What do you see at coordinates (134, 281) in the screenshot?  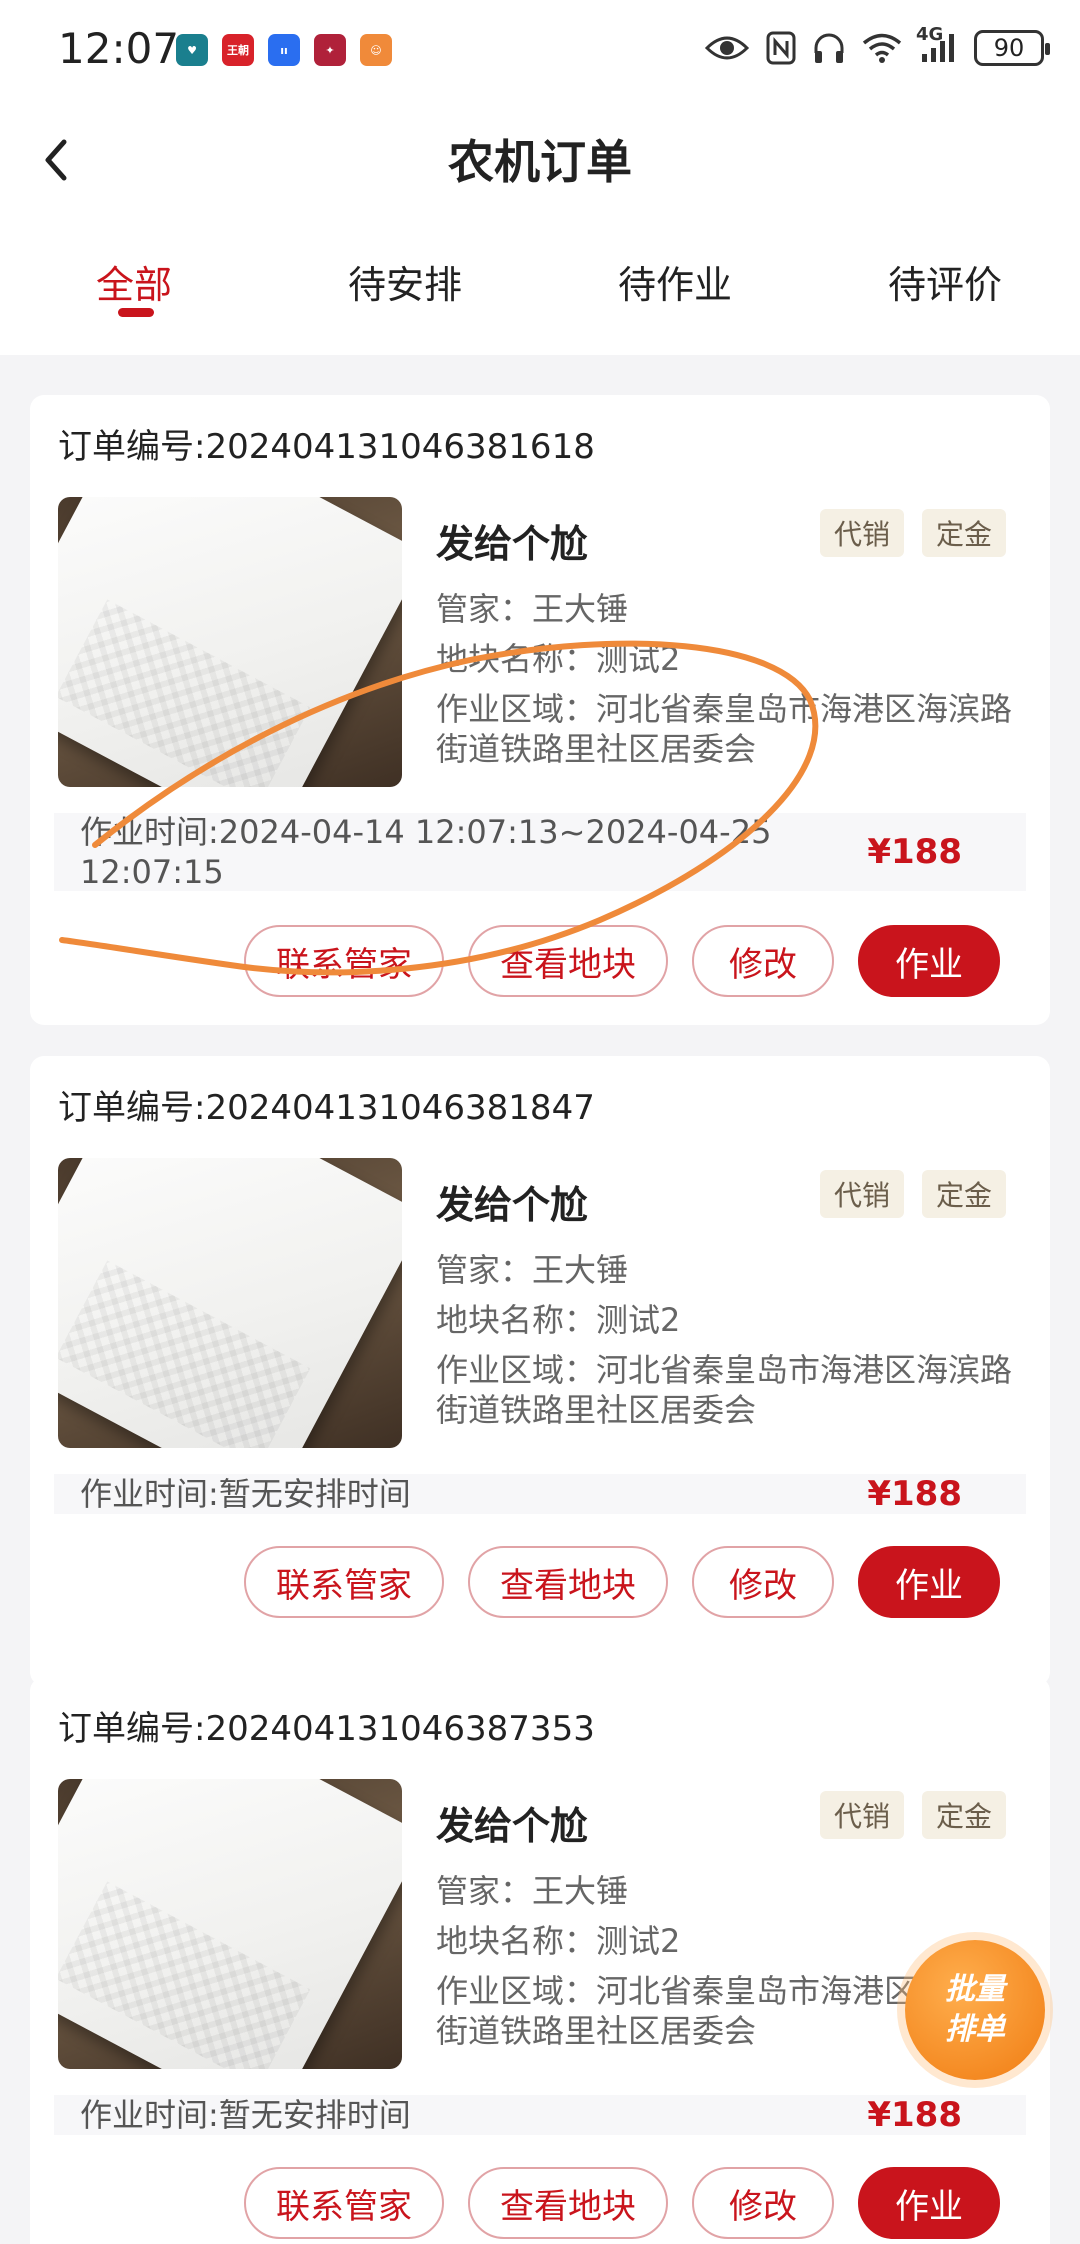 I see `tab-all: 全部` at bounding box center [134, 281].